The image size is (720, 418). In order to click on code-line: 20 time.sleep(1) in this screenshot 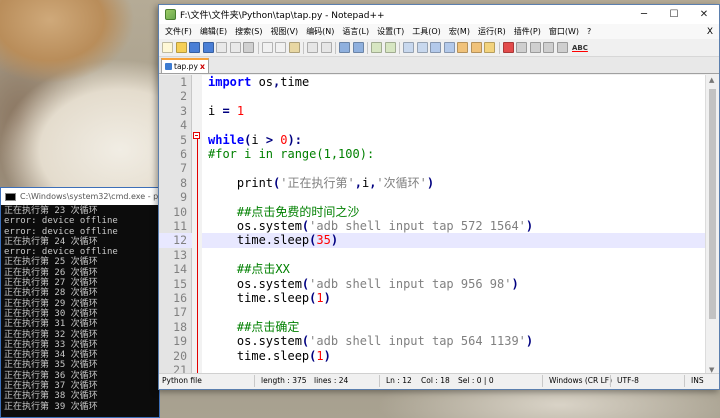, I will do `click(439, 356)`.